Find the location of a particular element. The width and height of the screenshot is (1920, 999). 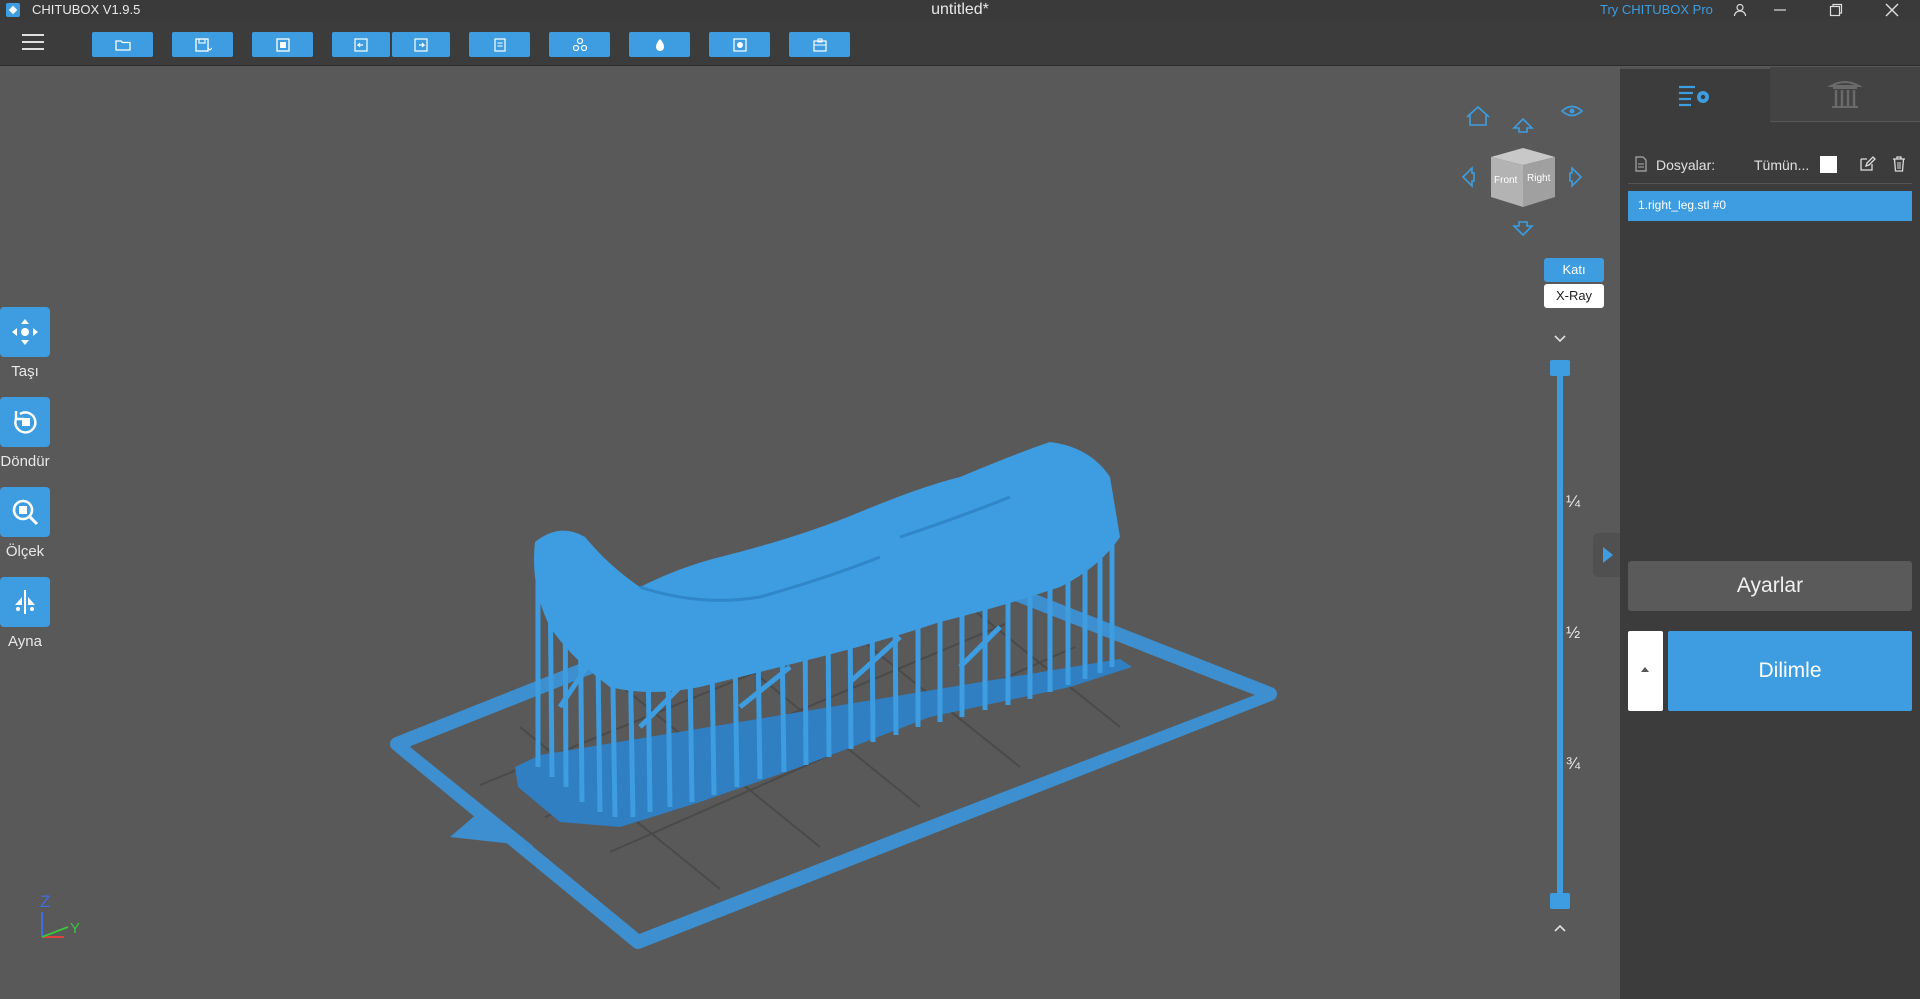

layer-slider-top-handle is located at coordinates (1560, 368).